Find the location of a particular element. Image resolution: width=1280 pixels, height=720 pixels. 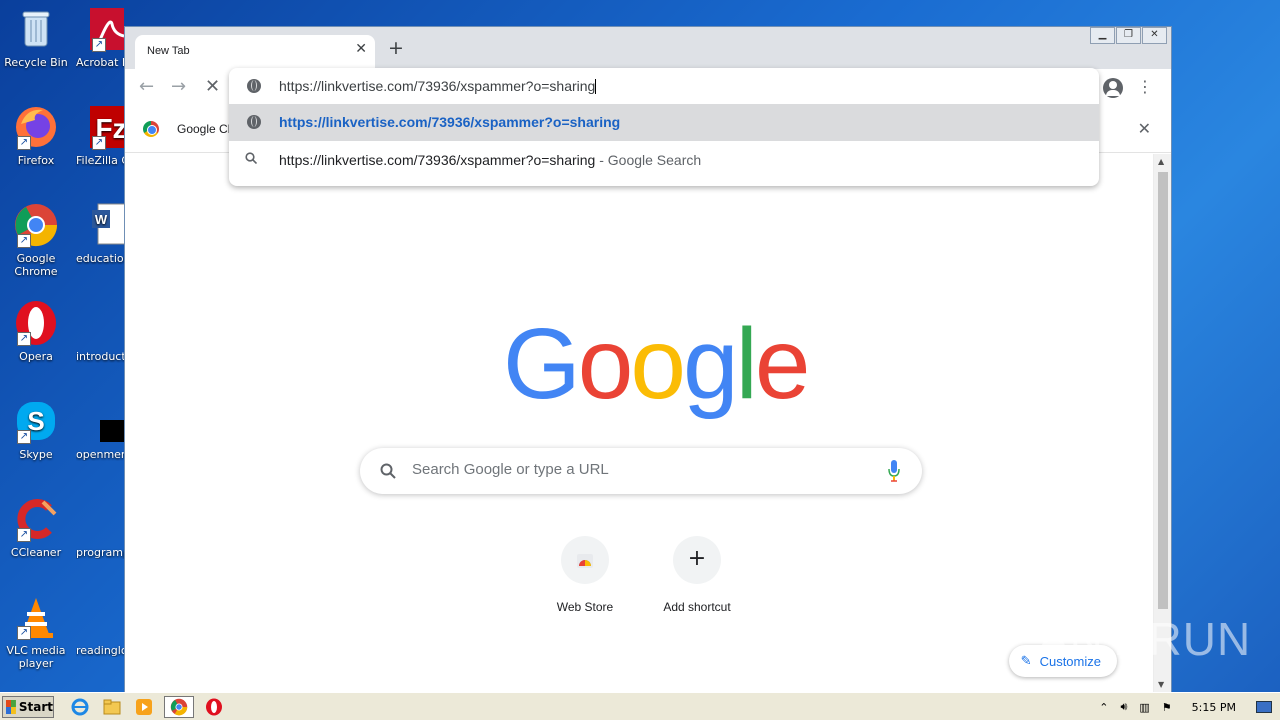

shortcut-label: Web Store is located at coordinates (585, 607).